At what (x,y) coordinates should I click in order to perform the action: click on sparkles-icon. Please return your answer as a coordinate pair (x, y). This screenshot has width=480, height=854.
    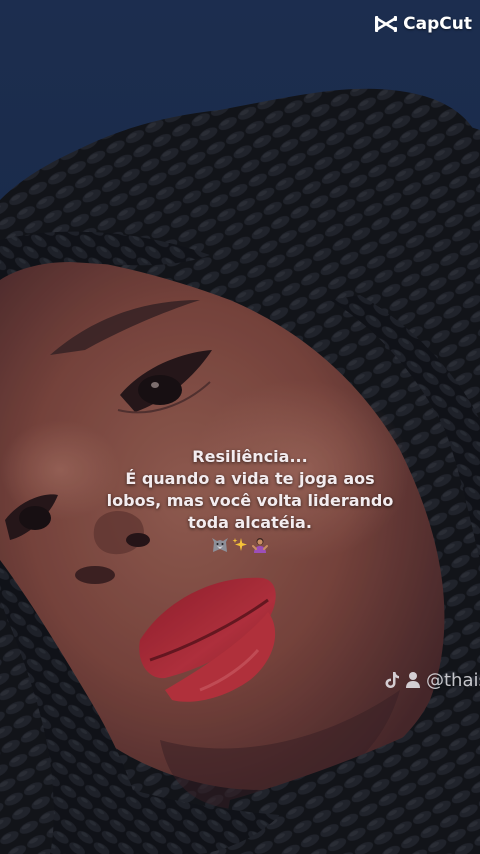
    Looking at the image, I should click on (240, 547).